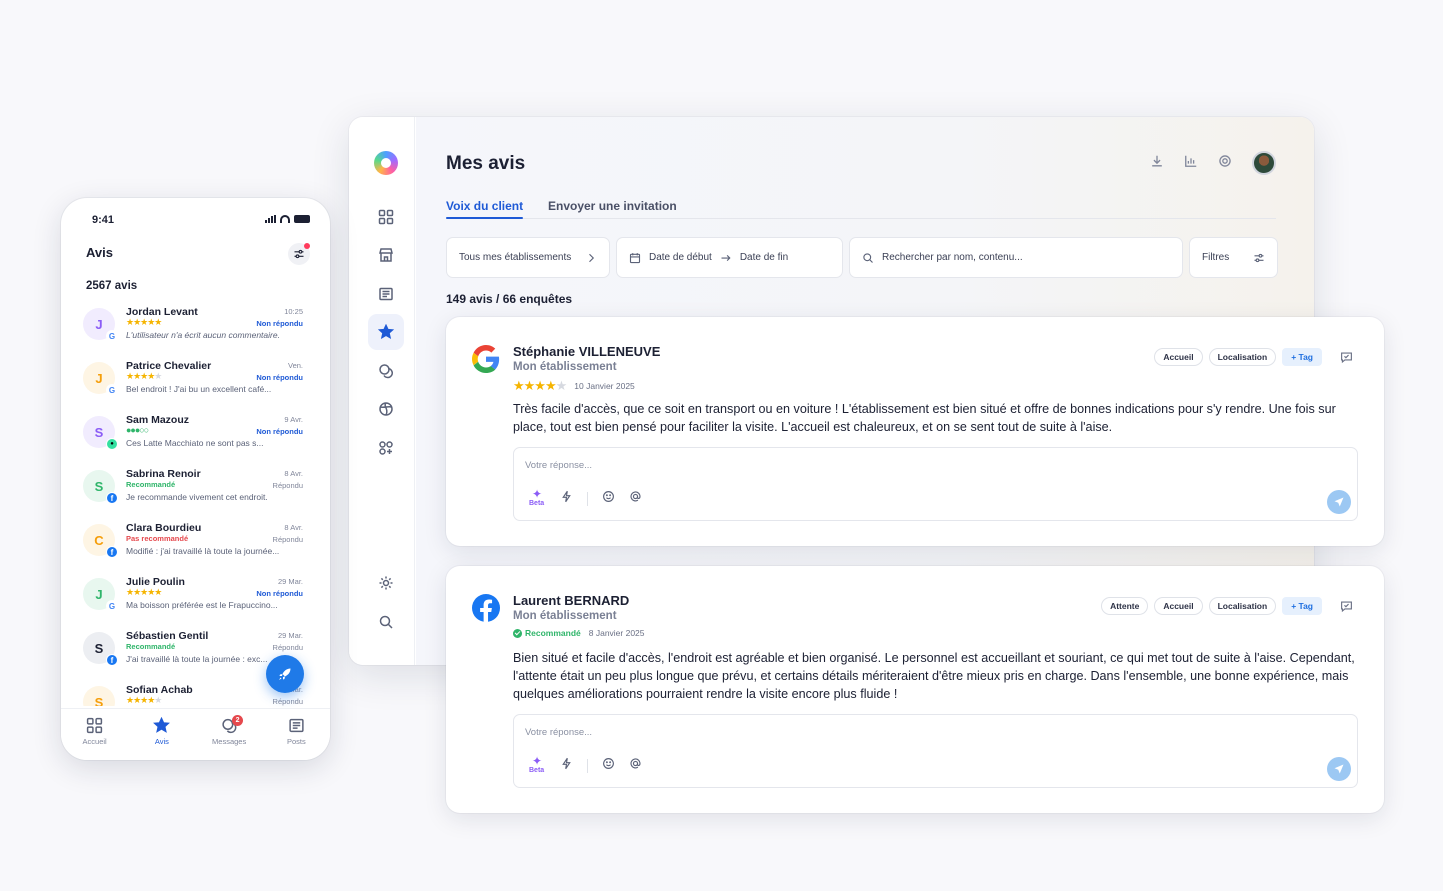  I want to click on review-snippet: Je recommande vivement cet endroit., so click(197, 497).